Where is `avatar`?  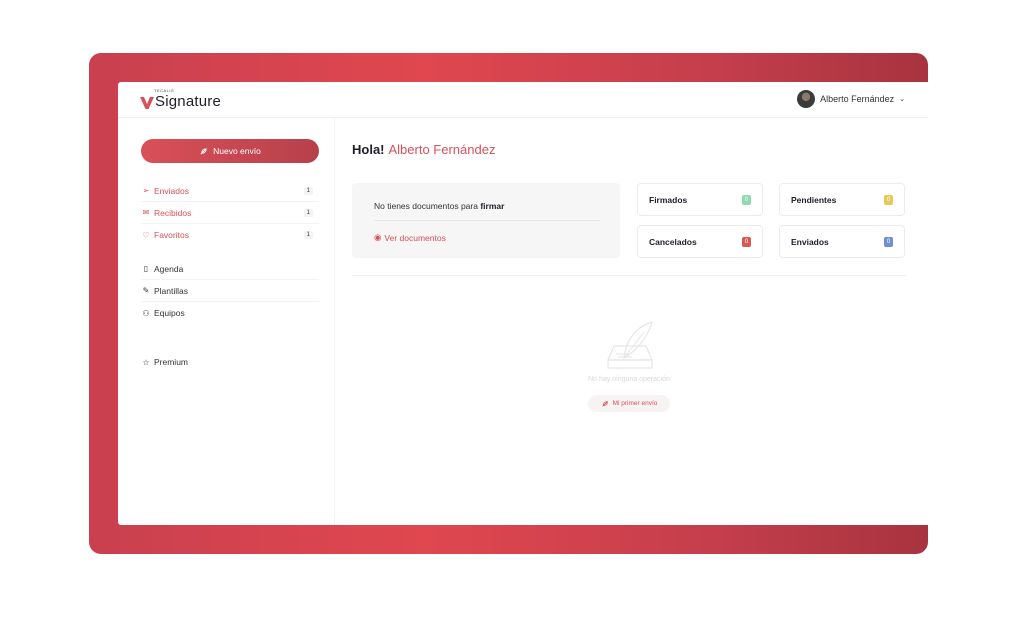 avatar is located at coordinates (806, 99).